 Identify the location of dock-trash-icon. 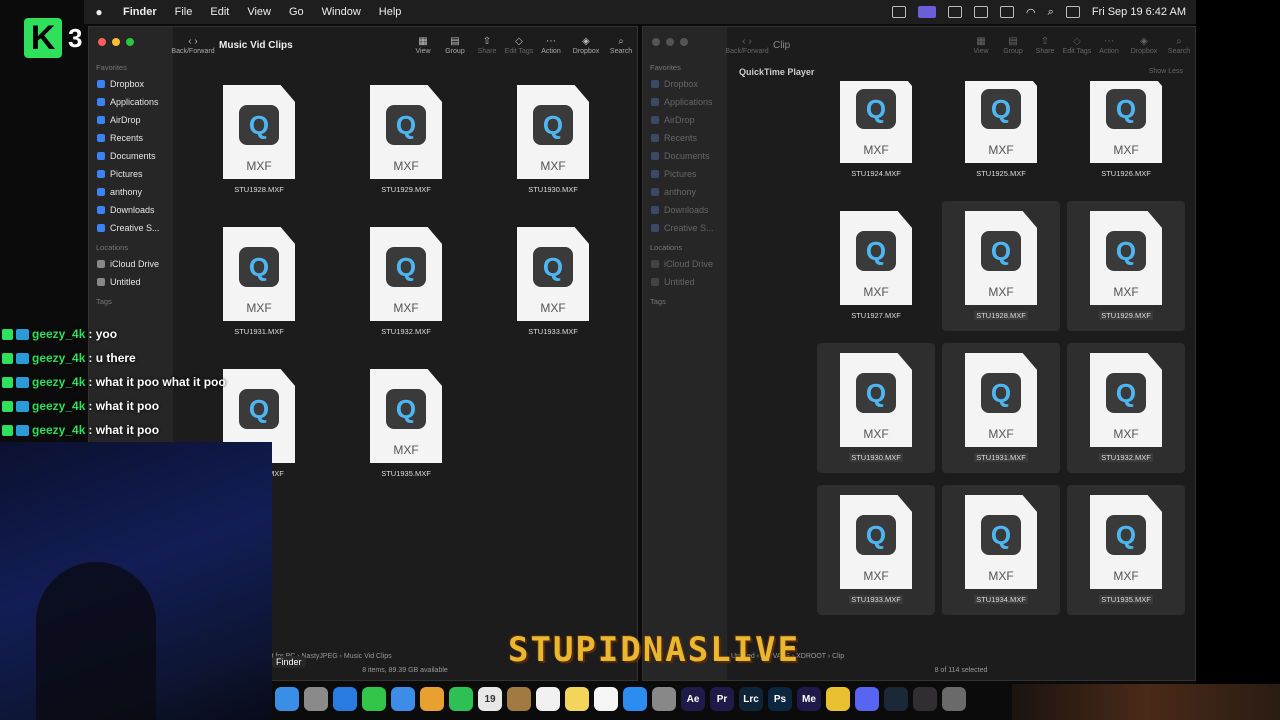
(954, 699).